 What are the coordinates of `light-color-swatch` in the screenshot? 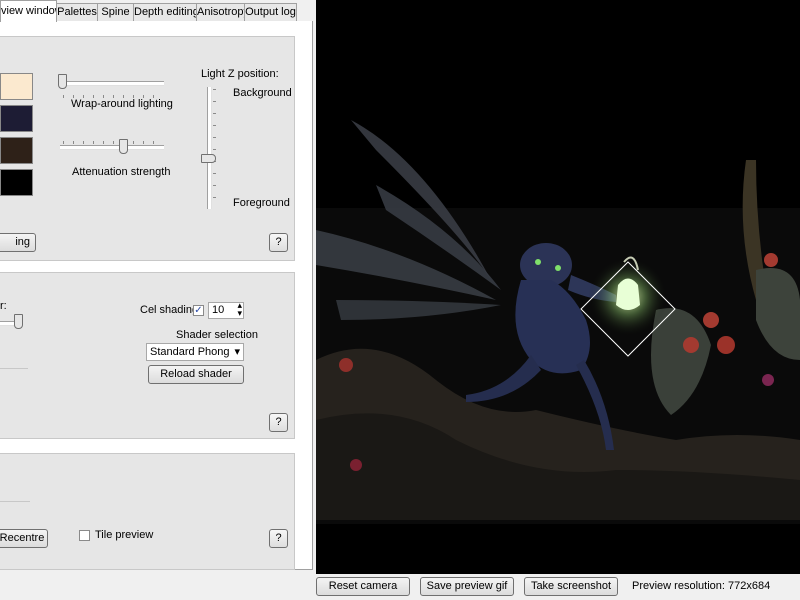 It's located at (16, 86).